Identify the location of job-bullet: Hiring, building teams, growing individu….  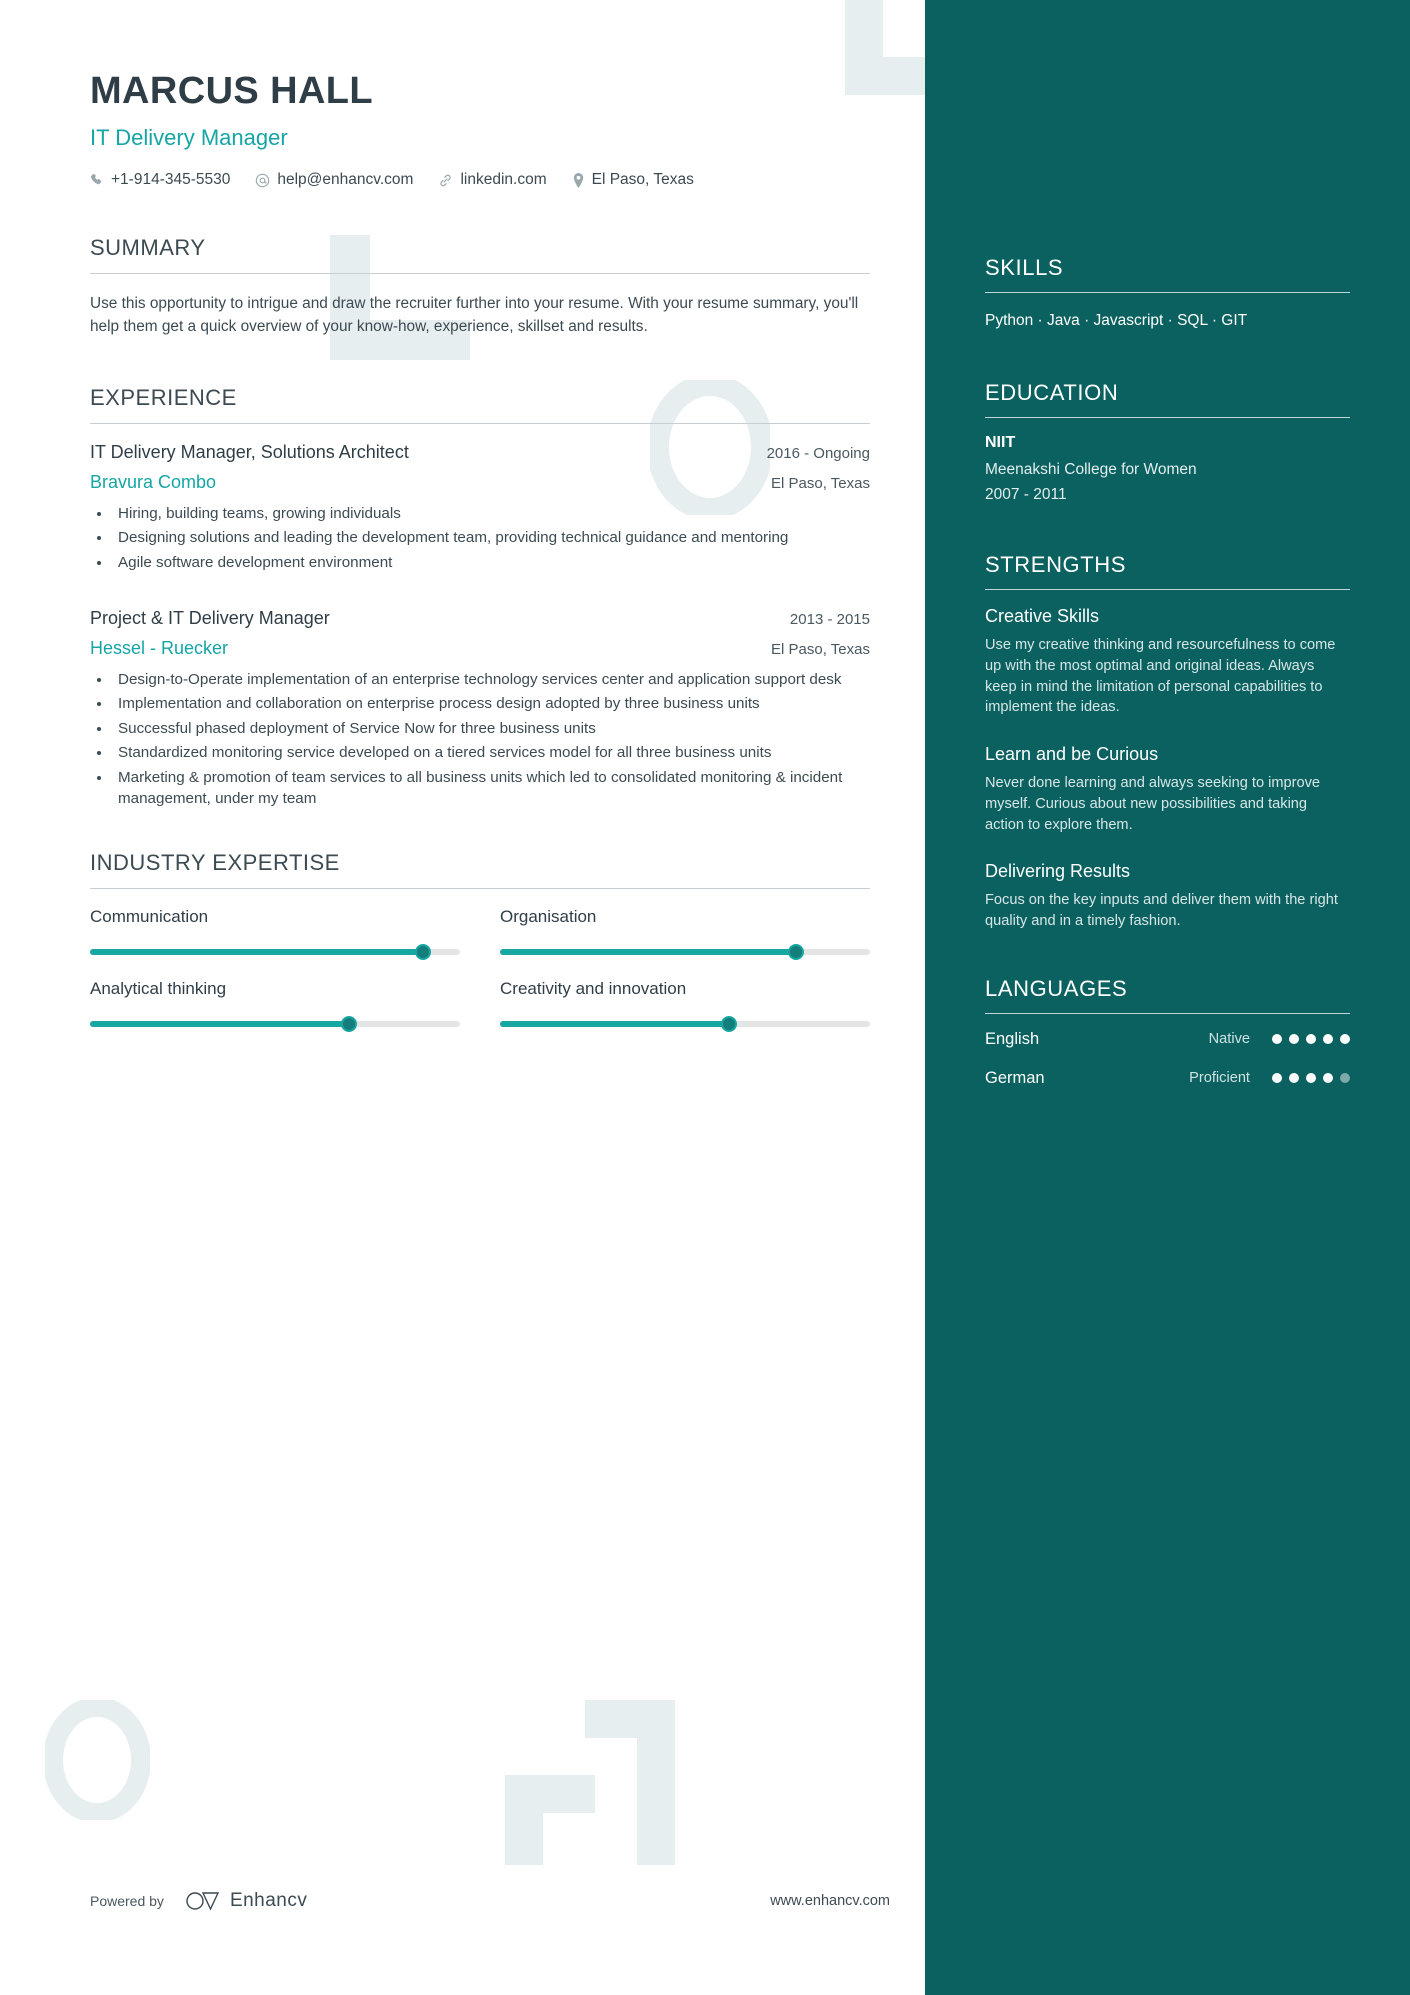
(491, 514).